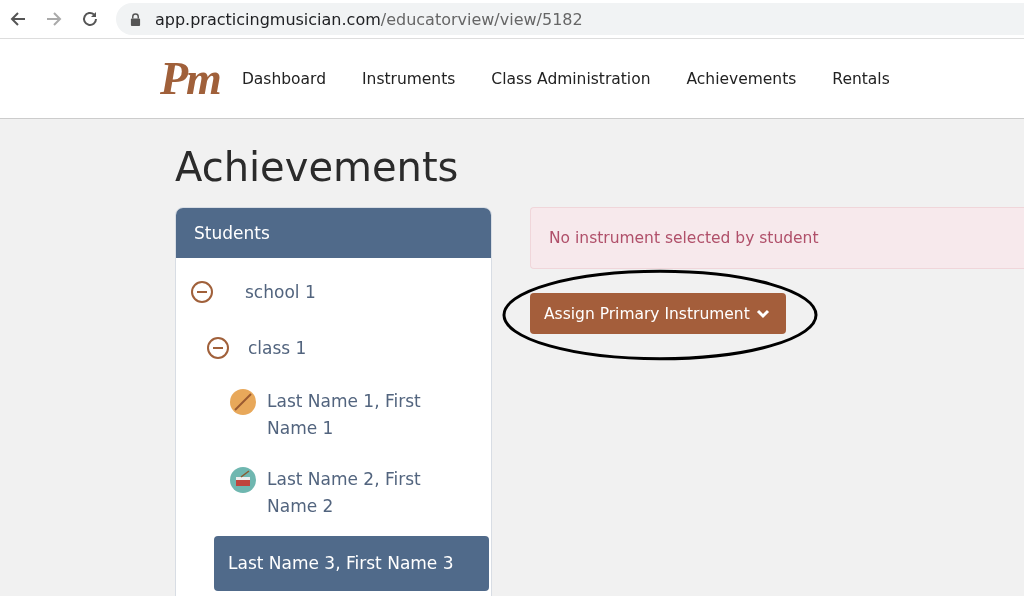  Describe the element at coordinates (333, 233) in the screenshot. I see `panel-header: Students` at that location.